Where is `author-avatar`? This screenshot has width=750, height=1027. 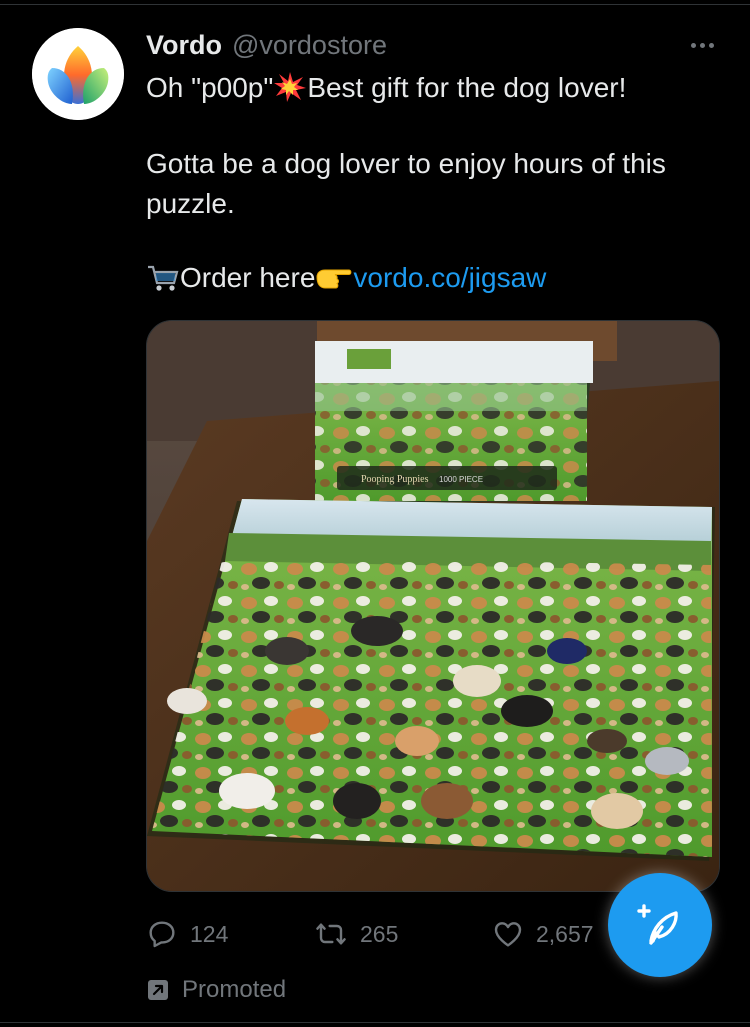 author-avatar is located at coordinates (78, 74).